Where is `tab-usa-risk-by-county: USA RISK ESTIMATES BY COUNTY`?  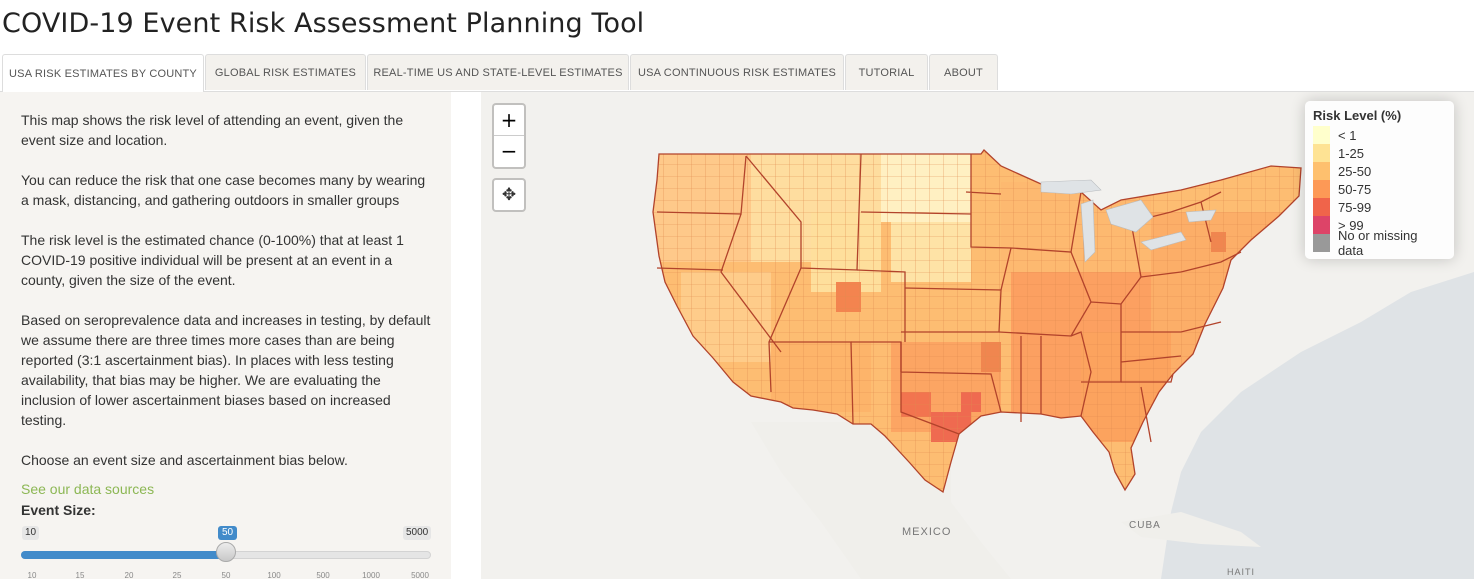
tab-usa-risk-by-county: USA RISK ESTIMATES BY COUNTY is located at coordinates (103, 73).